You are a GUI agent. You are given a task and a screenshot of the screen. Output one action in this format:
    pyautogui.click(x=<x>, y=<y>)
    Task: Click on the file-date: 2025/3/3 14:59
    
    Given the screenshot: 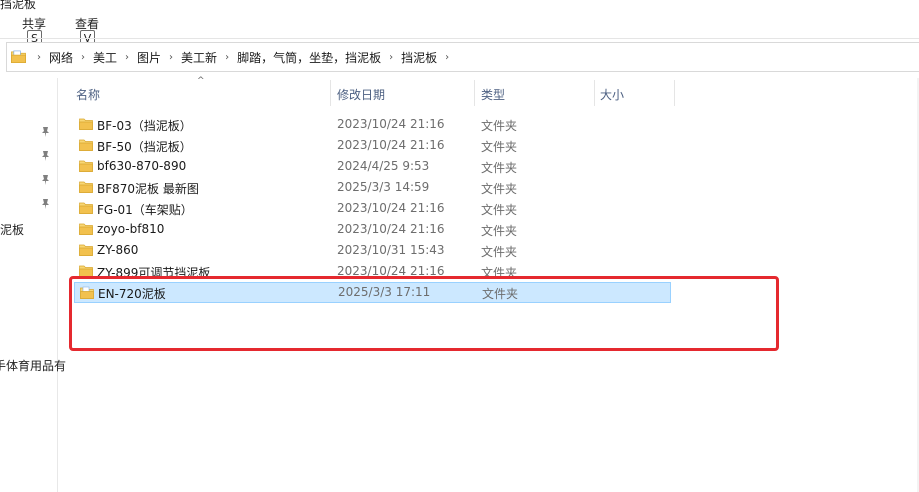 What is the action you would take?
    pyautogui.click(x=383, y=187)
    